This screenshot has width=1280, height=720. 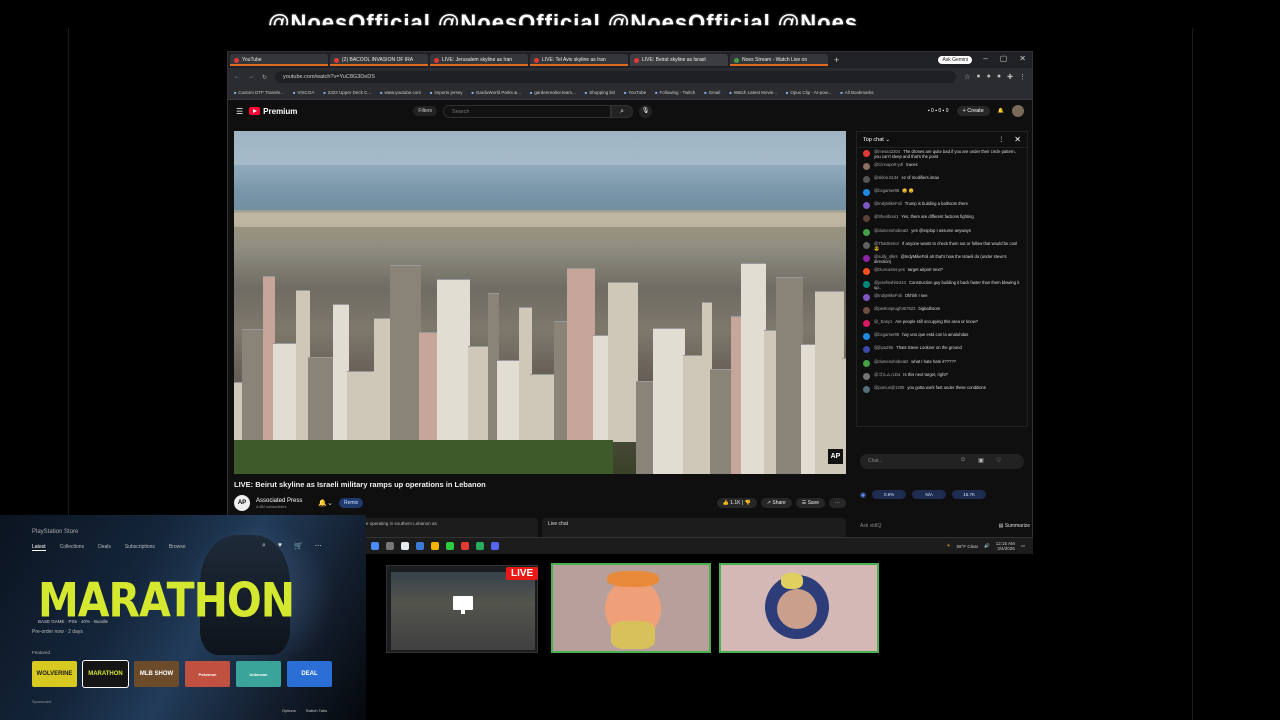 I want to click on browser-tab: LIVE: Tel Aviv skyline as Iran, so click(x=579, y=60).